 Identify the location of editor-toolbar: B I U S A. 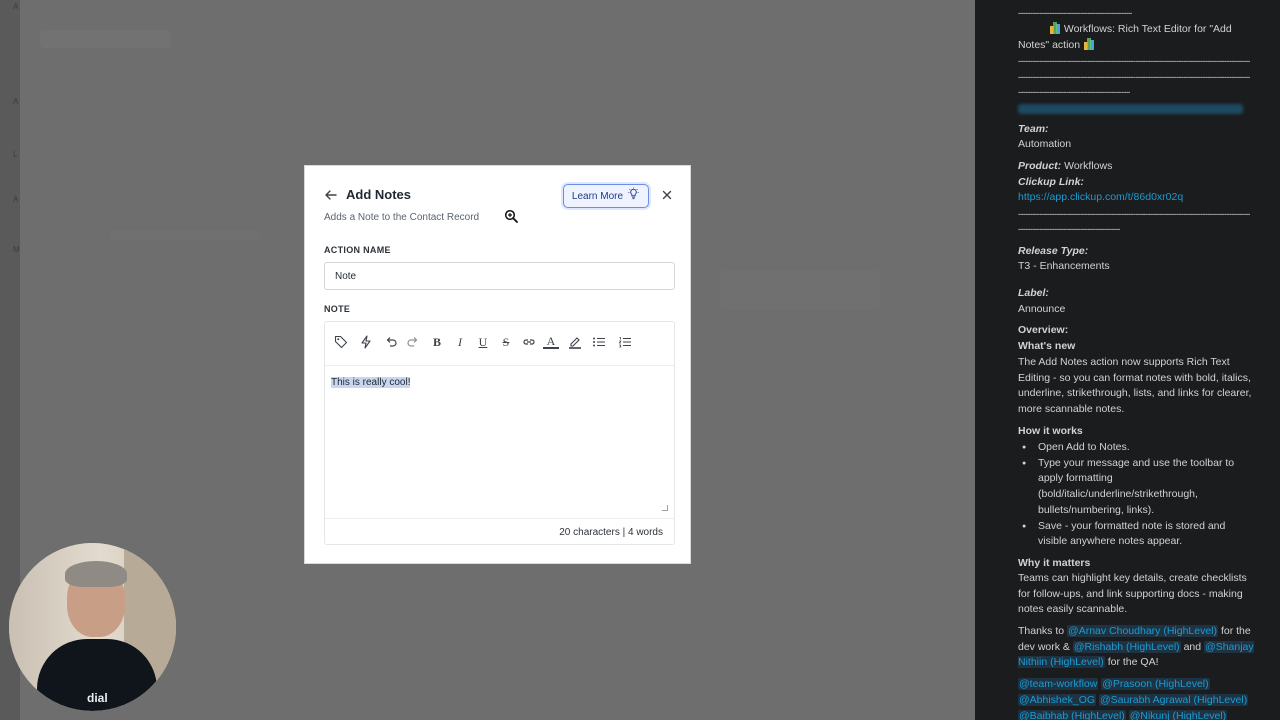
(499, 344).